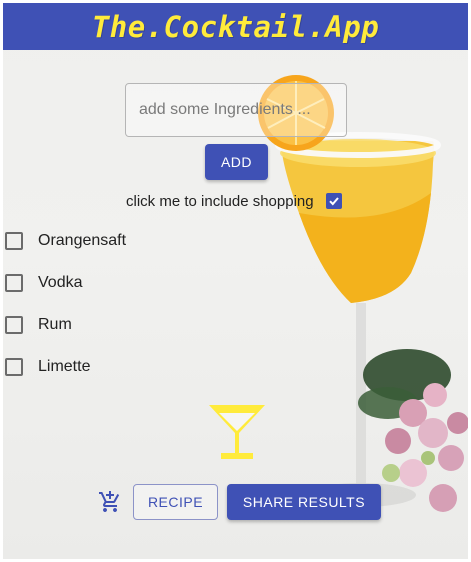 This screenshot has height=562, width=471. What do you see at coordinates (237, 432) in the screenshot?
I see `martini-glass-icon` at bounding box center [237, 432].